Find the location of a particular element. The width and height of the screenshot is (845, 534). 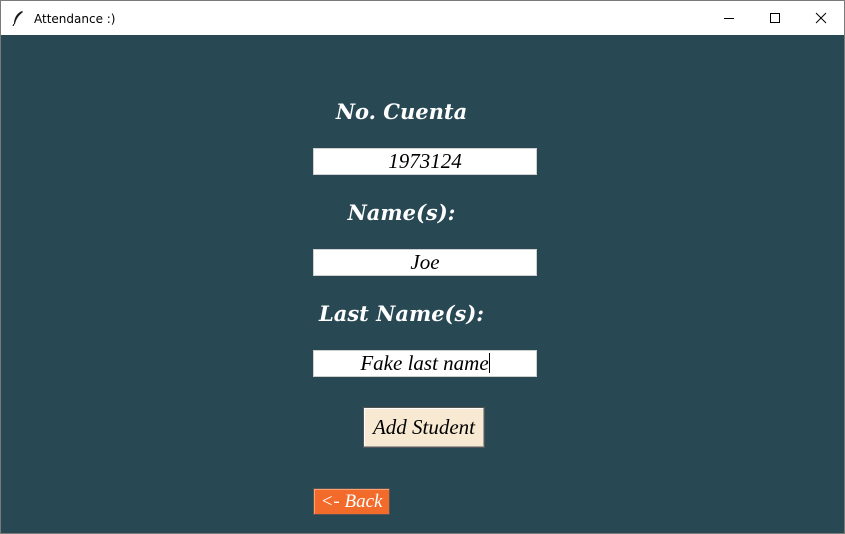

close-icon is located at coordinates (821, 18).